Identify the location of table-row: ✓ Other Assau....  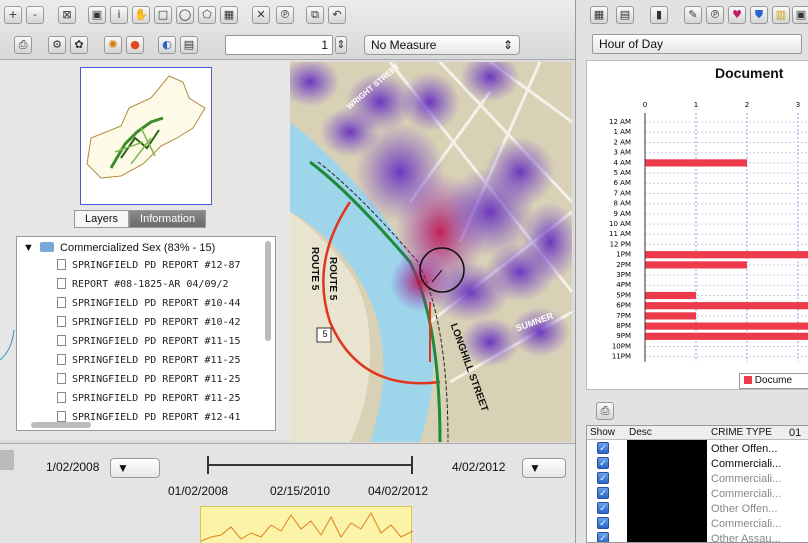
(697, 537).